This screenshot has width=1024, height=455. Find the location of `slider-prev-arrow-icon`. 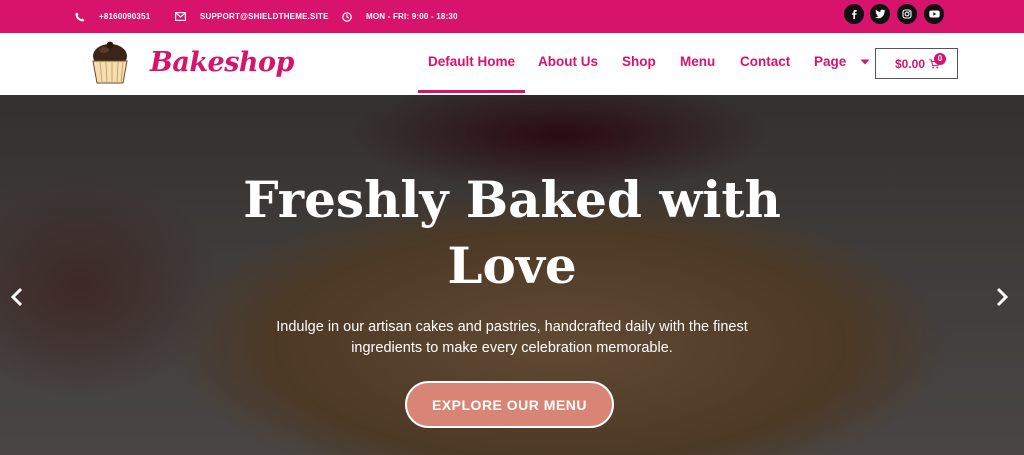

slider-prev-arrow-icon is located at coordinates (17, 297).